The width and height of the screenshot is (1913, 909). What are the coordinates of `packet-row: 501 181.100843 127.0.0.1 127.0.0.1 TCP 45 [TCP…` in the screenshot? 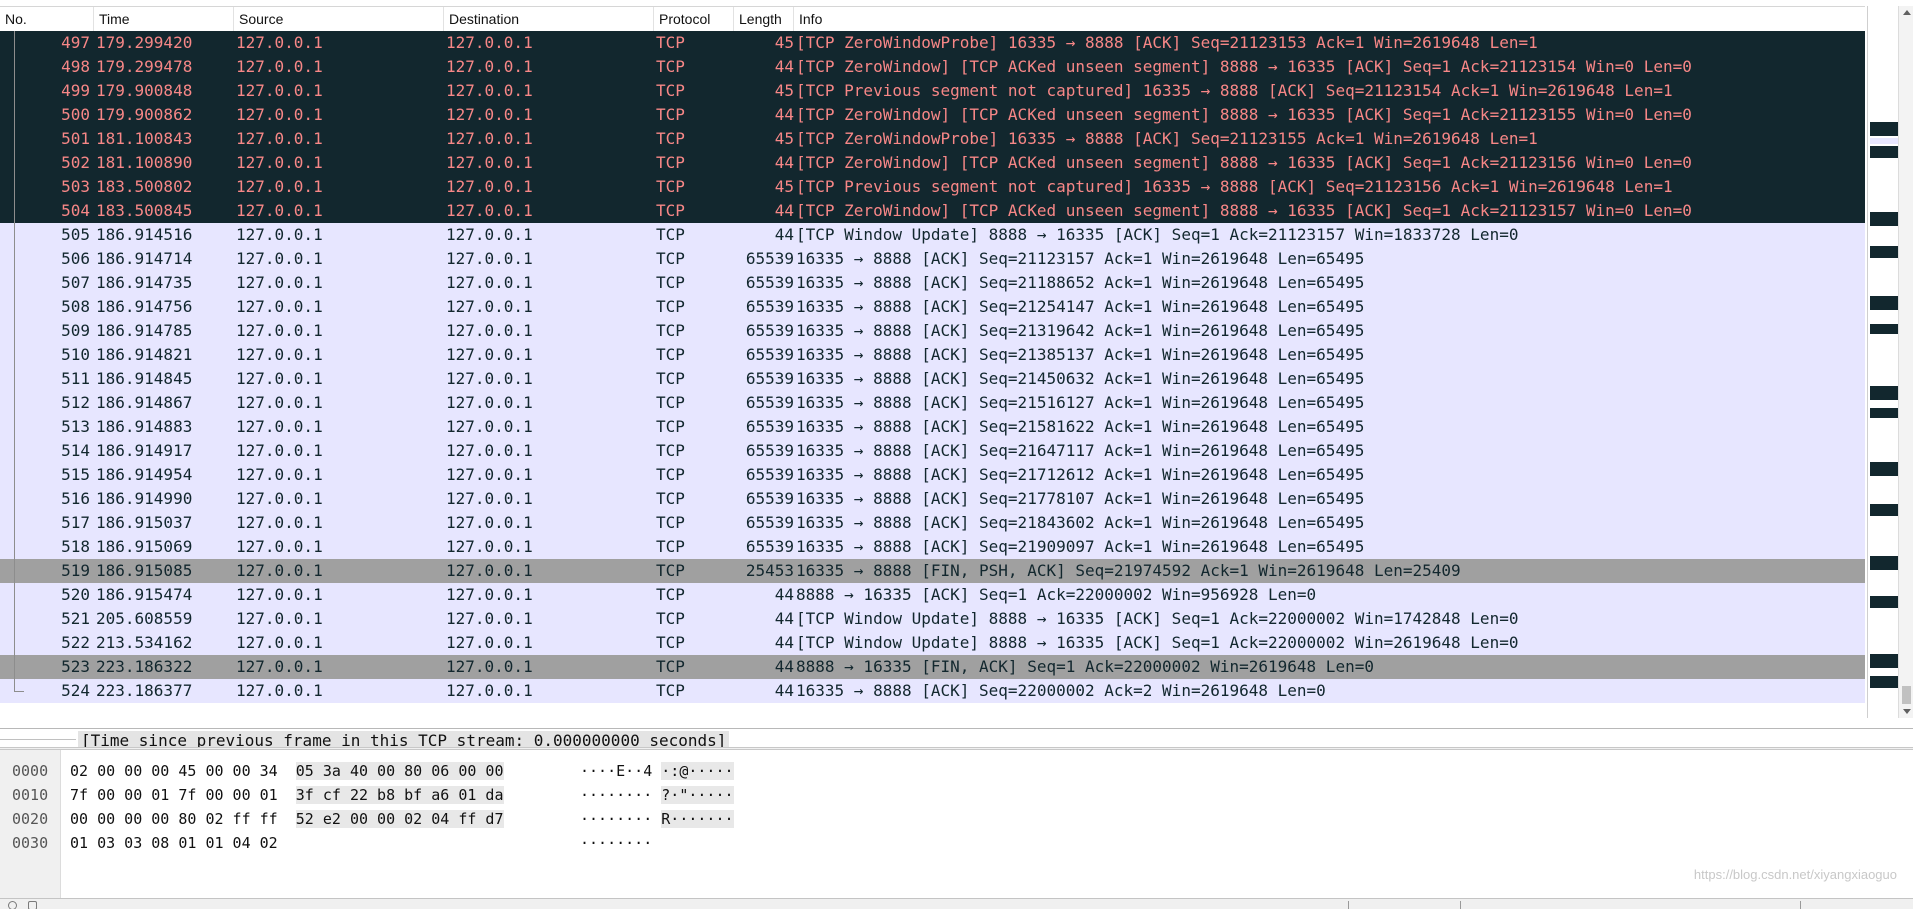 It's located at (932, 139).